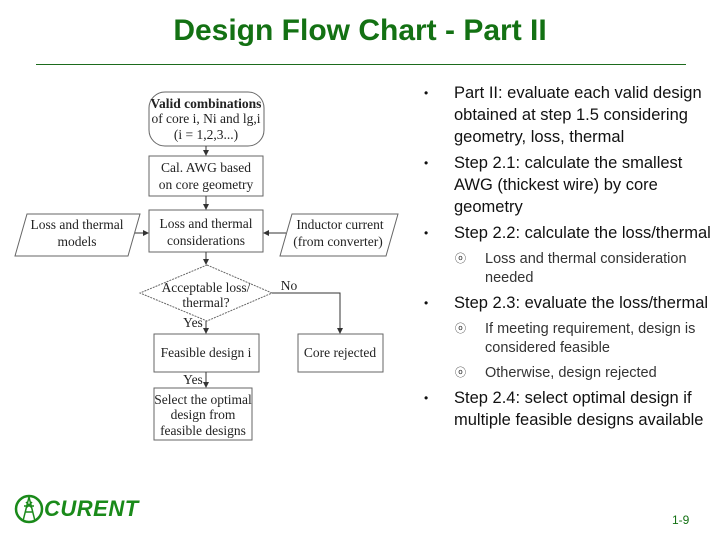  What do you see at coordinates (206, 352) in the screenshot?
I see `feasible-text: Feasible design i` at bounding box center [206, 352].